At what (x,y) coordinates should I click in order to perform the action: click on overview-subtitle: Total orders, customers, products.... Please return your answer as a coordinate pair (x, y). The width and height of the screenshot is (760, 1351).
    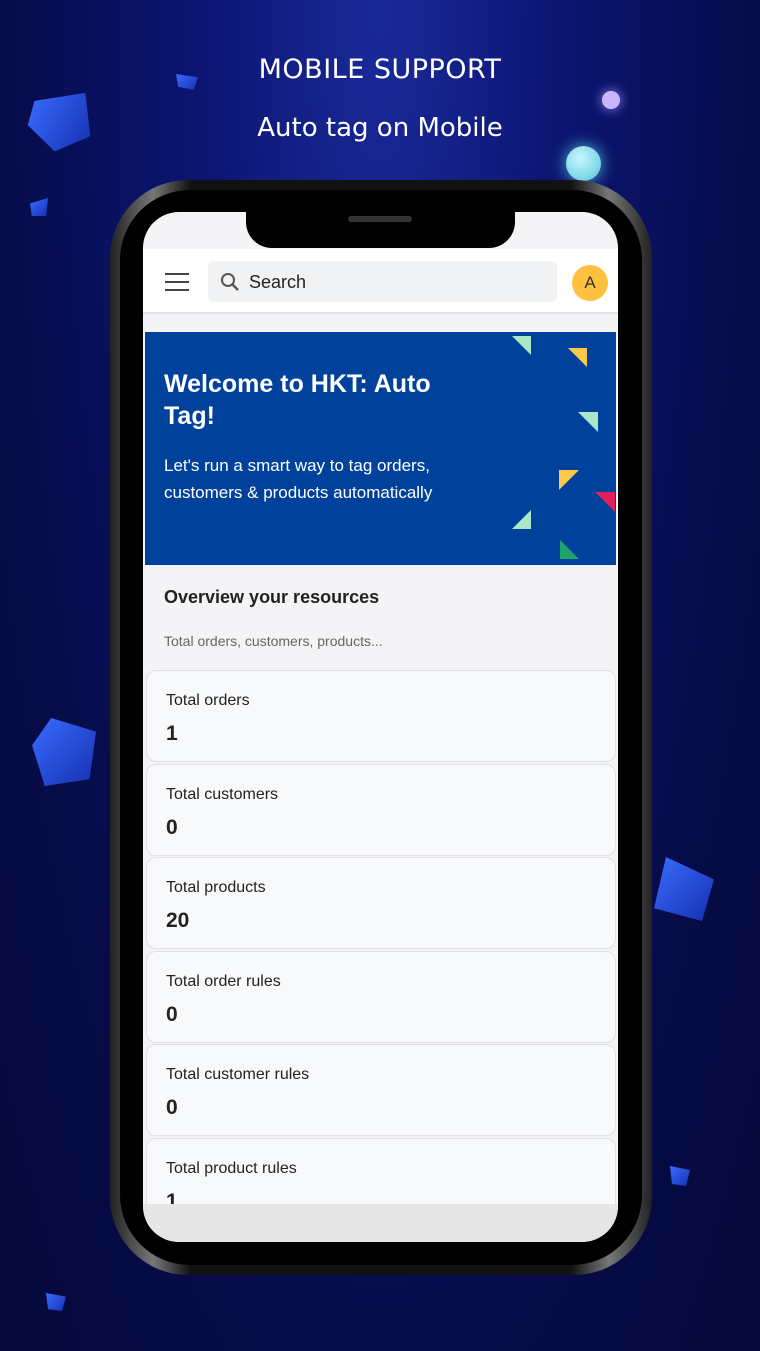
    Looking at the image, I should click on (273, 641).